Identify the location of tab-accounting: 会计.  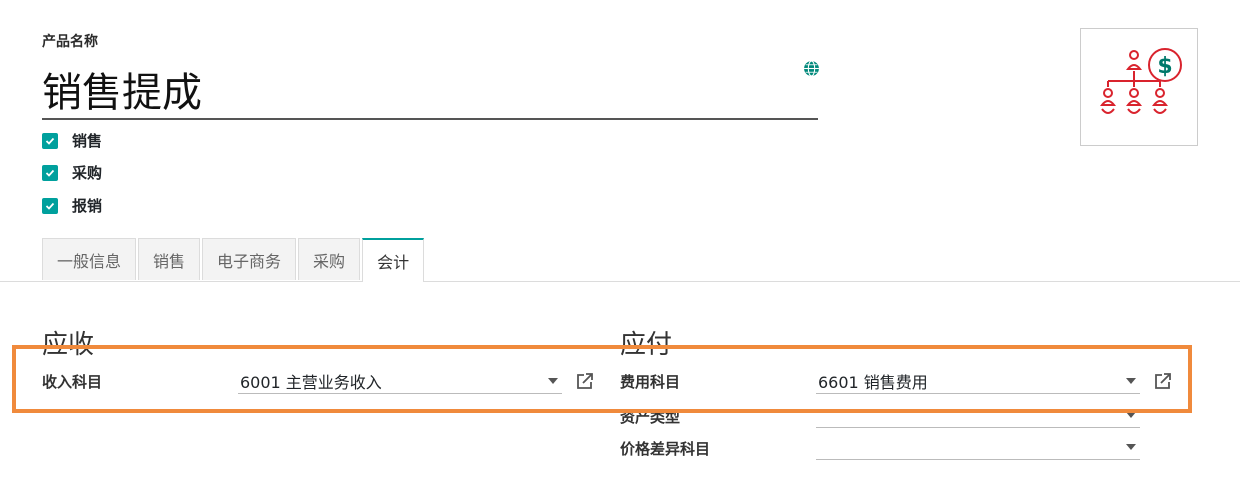
(393, 260).